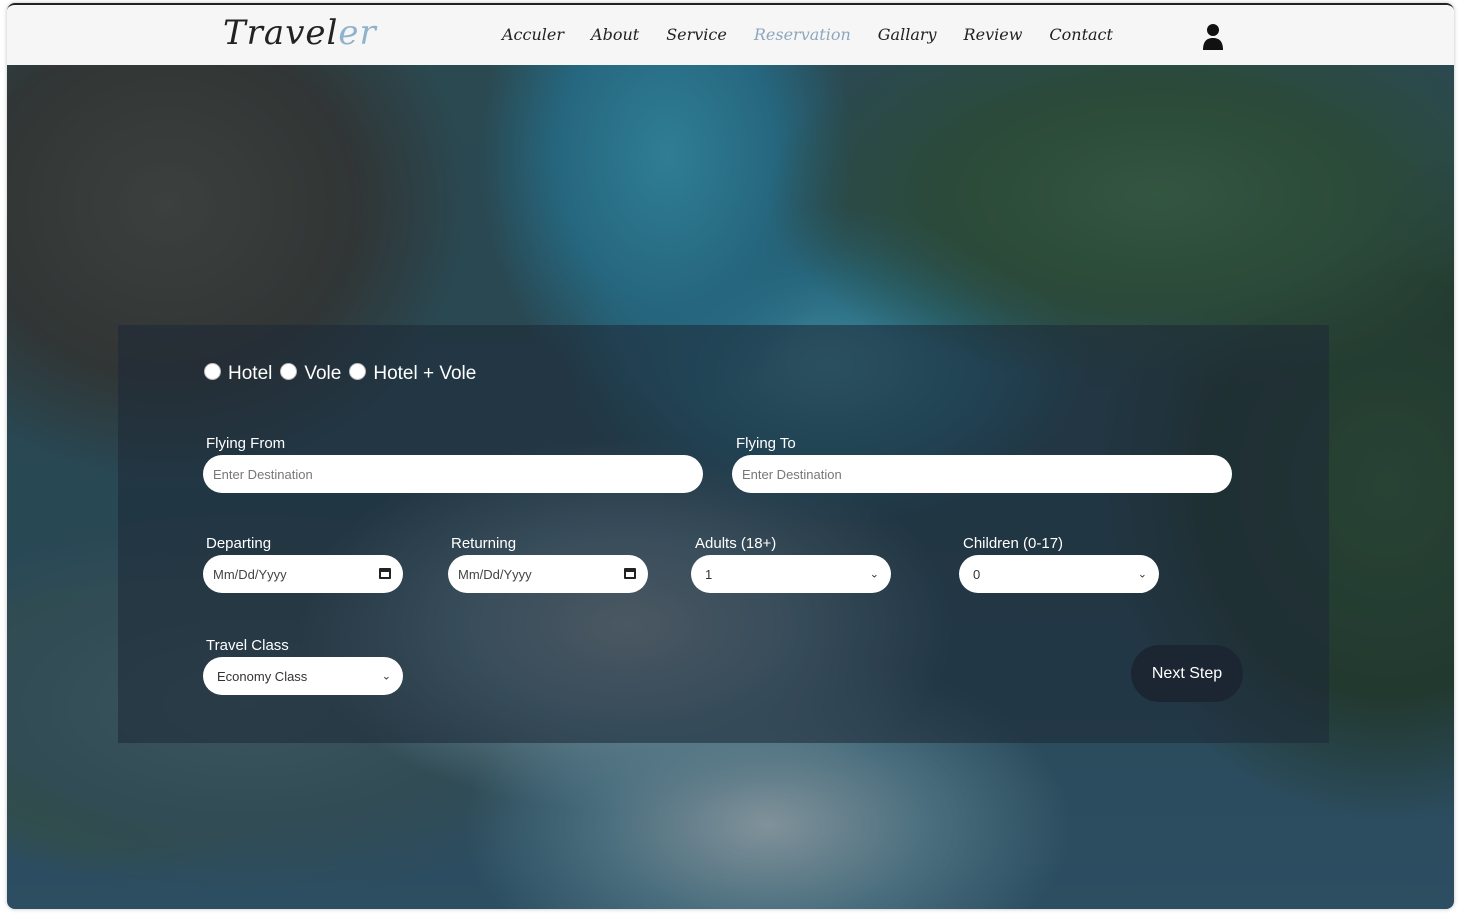 This screenshot has width=1463, height=923. Describe the element at coordinates (357, 33) in the screenshot. I see `brand-name-accent: er` at that location.